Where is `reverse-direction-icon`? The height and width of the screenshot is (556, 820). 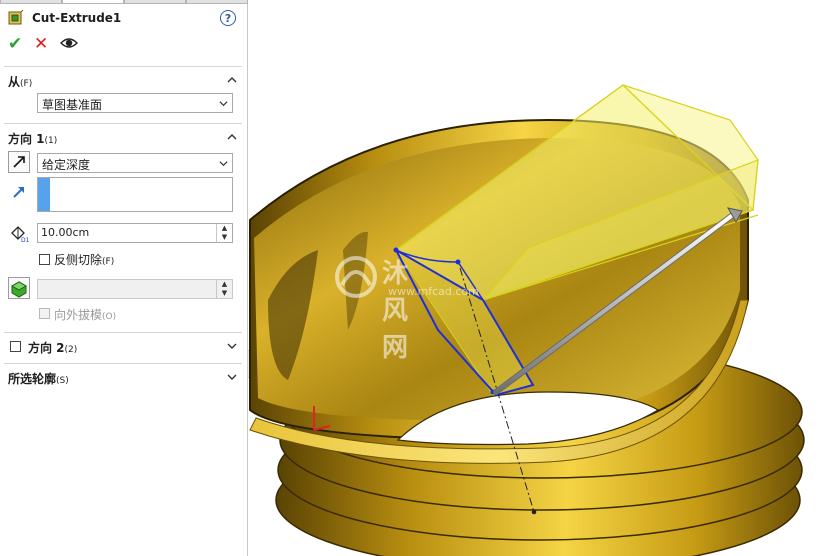
reverse-direction-icon is located at coordinates (19, 162).